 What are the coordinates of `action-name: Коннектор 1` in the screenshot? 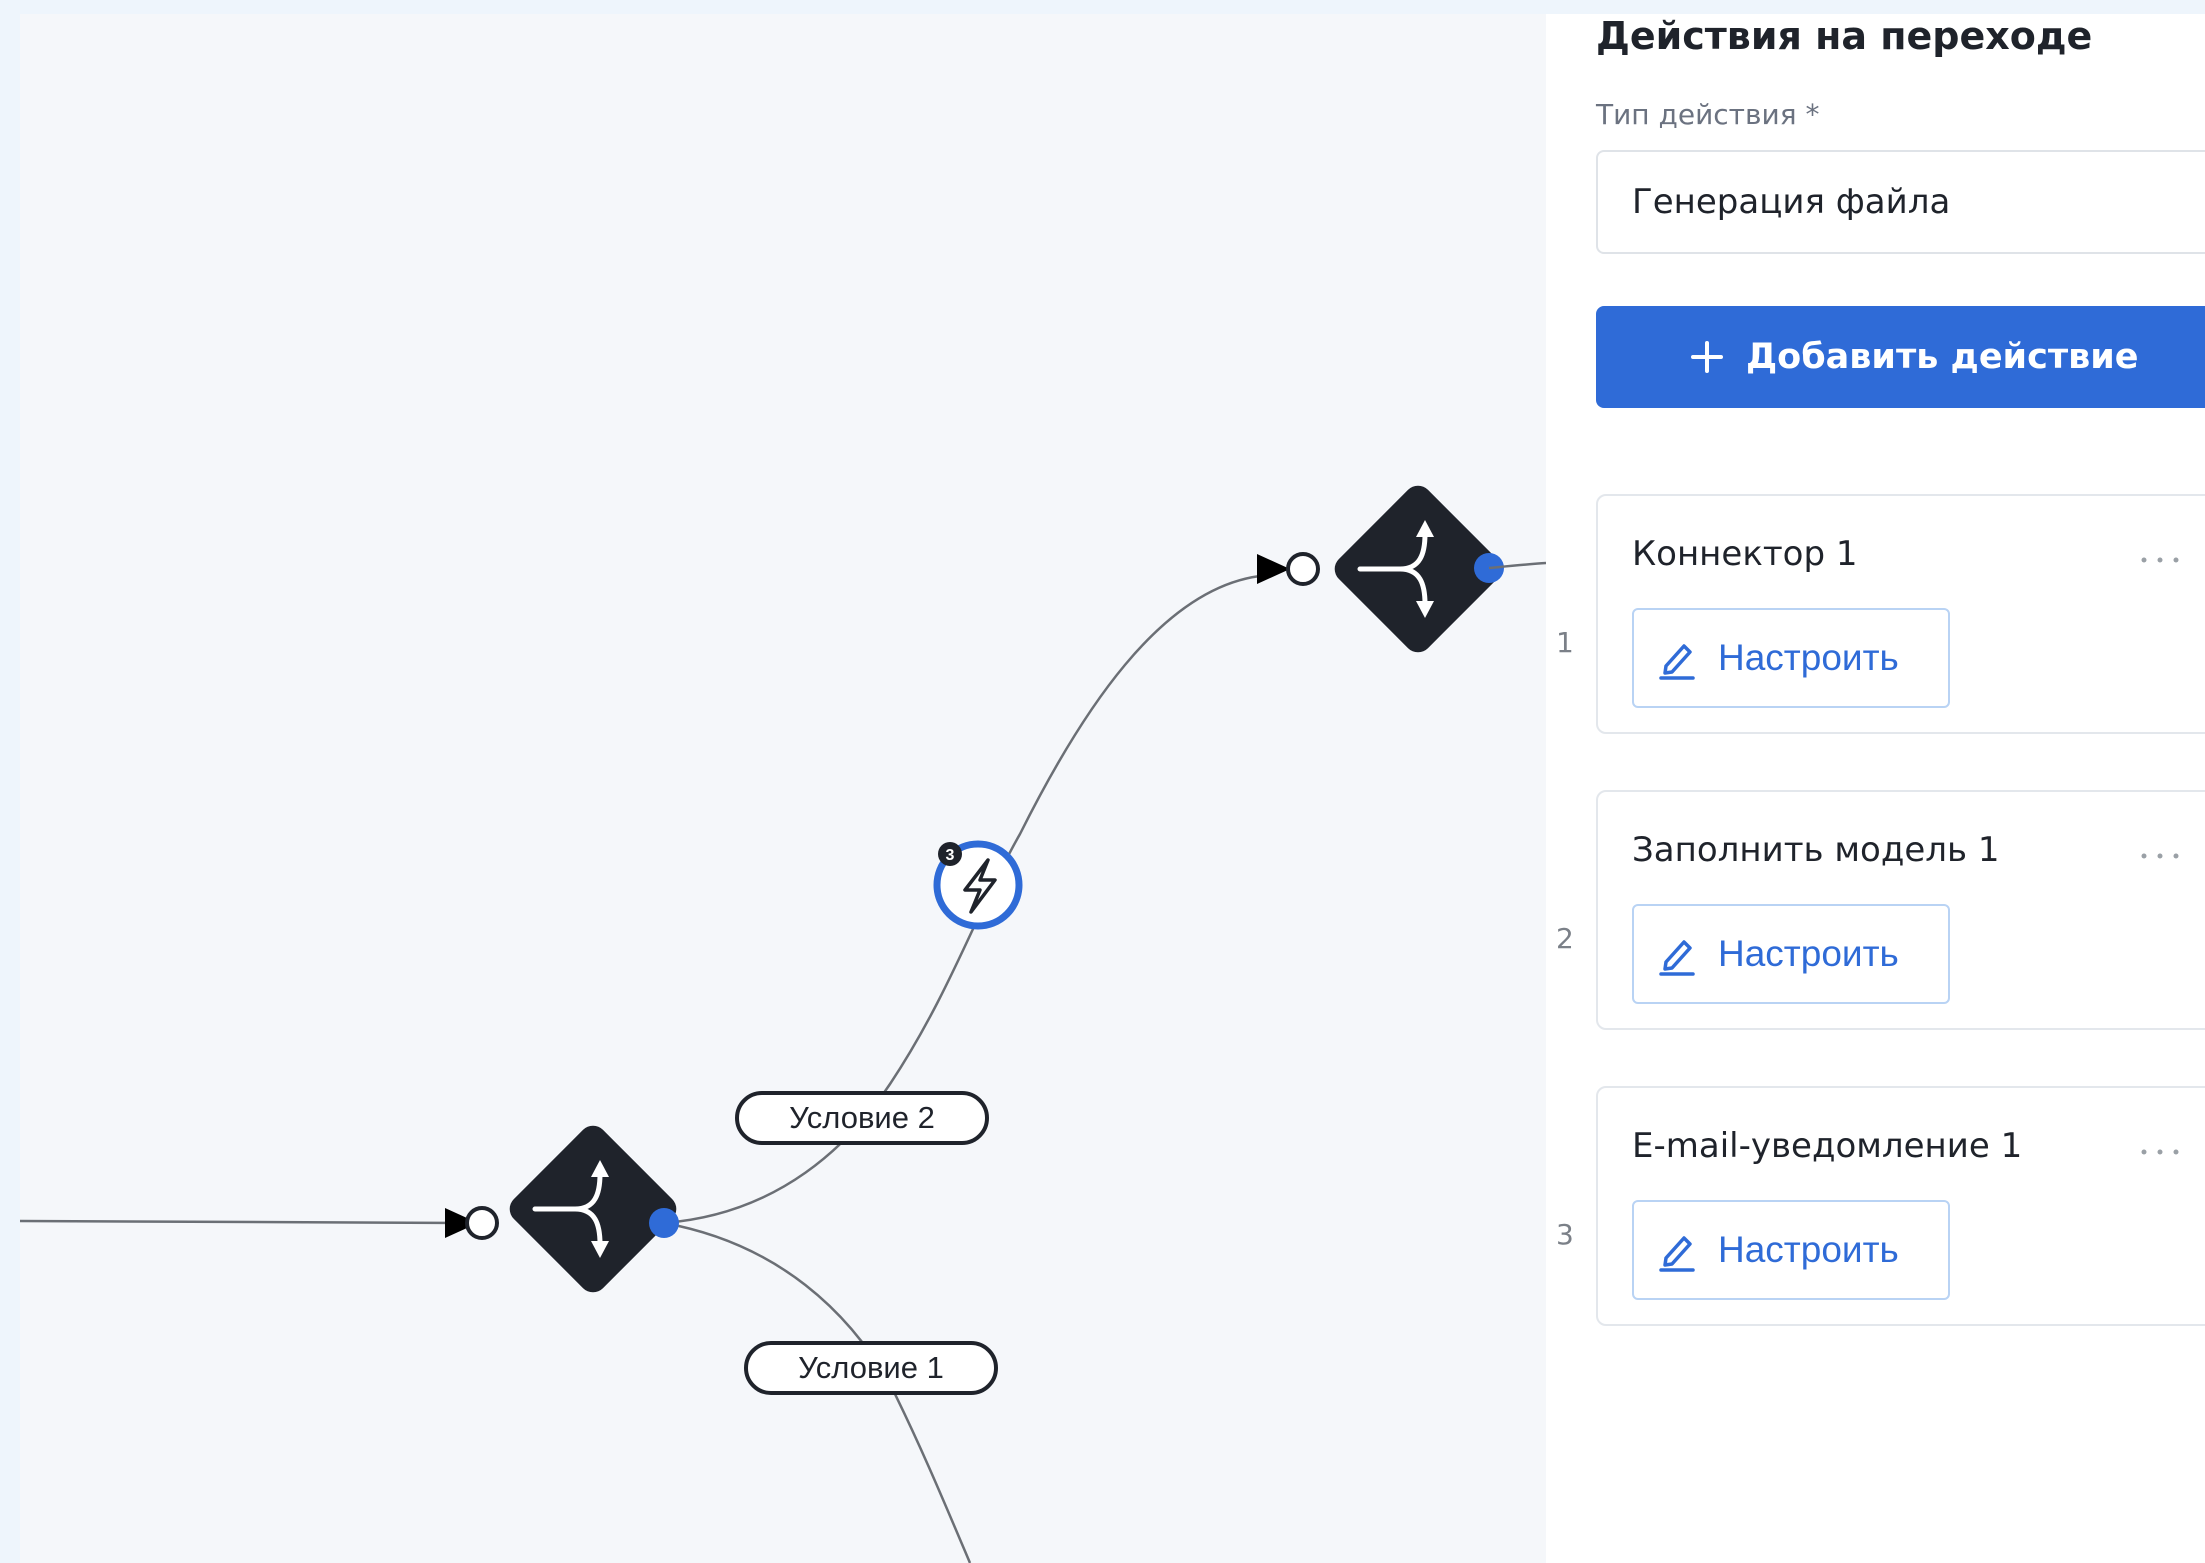 It's located at (1745, 554).